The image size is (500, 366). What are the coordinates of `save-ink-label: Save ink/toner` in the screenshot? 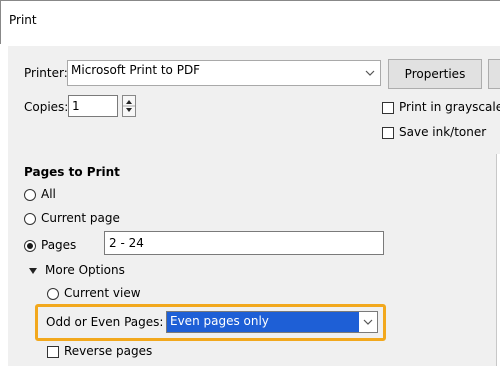 It's located at (443, 132).